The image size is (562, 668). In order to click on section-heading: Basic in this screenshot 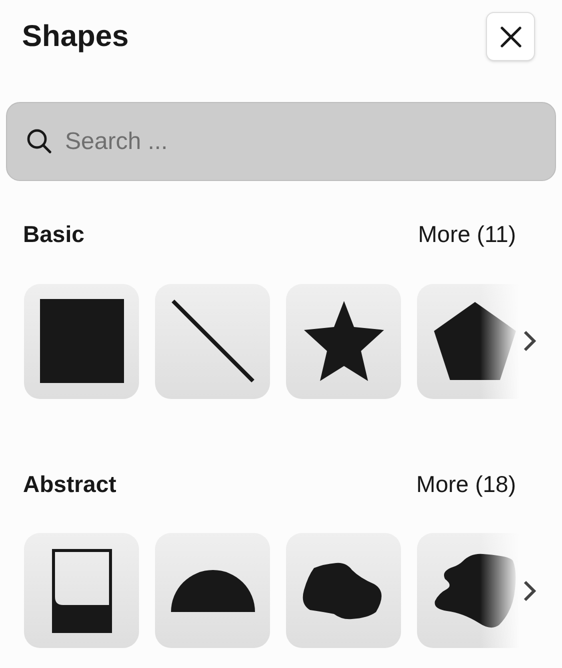, I will do `click(53, 234)`.